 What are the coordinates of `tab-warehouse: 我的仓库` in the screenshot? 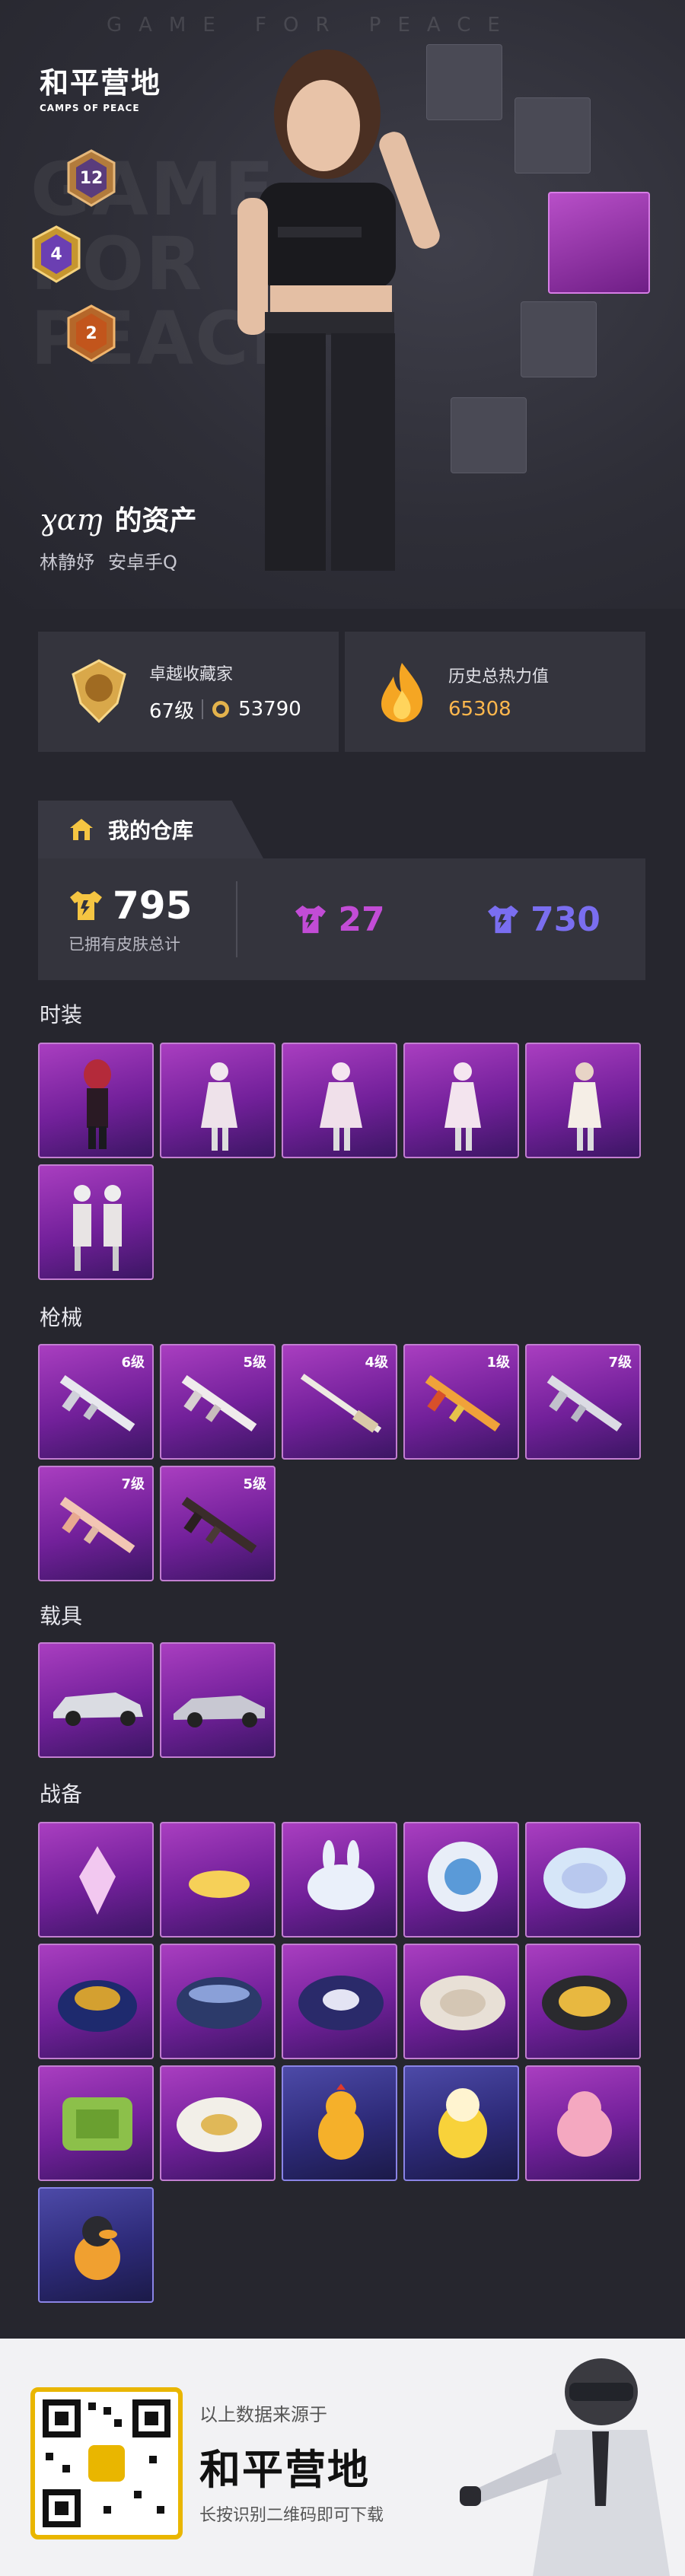 It's located at (150, 829).